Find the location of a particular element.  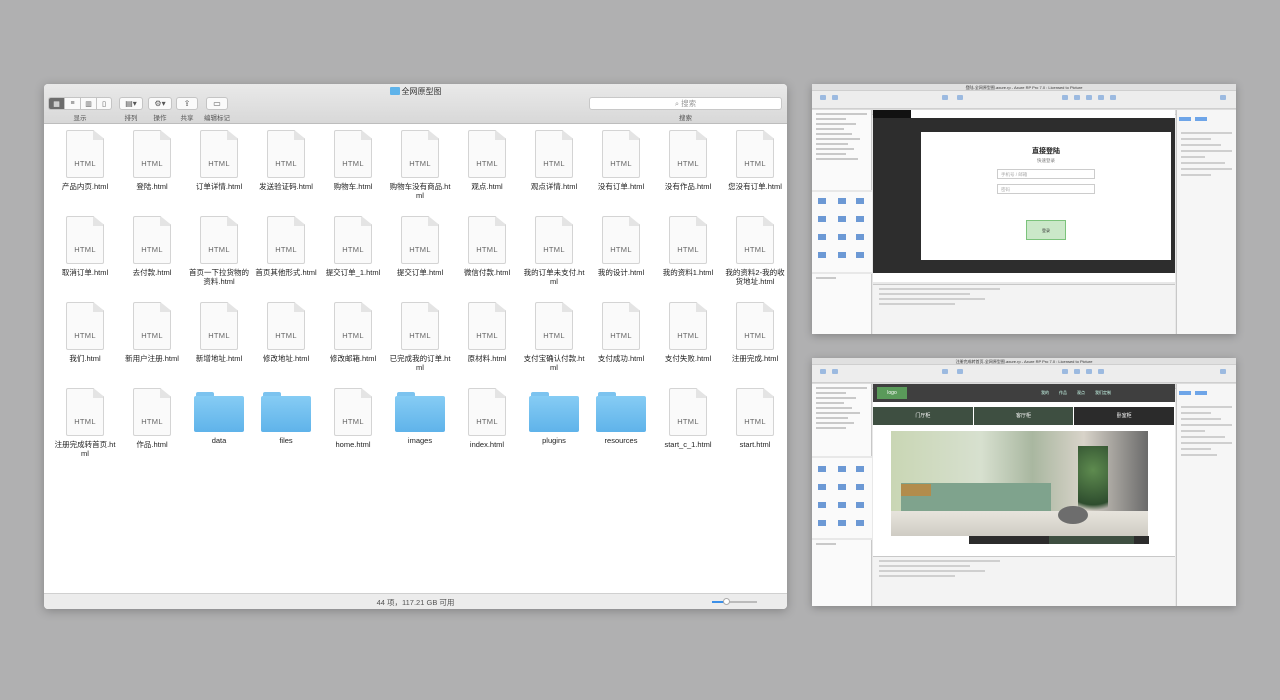

arrange-button: ▤▾ 排列 is located at coordinates (131, 109).